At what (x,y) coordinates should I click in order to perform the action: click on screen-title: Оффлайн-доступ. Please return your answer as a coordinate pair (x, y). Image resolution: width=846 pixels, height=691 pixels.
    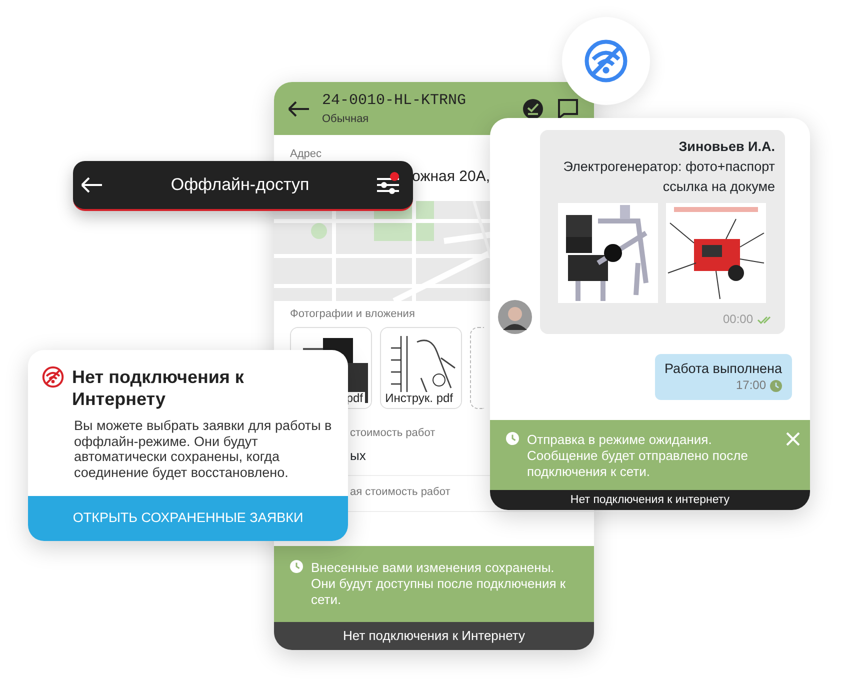
    Looking at the image, I should click on (240, 185).